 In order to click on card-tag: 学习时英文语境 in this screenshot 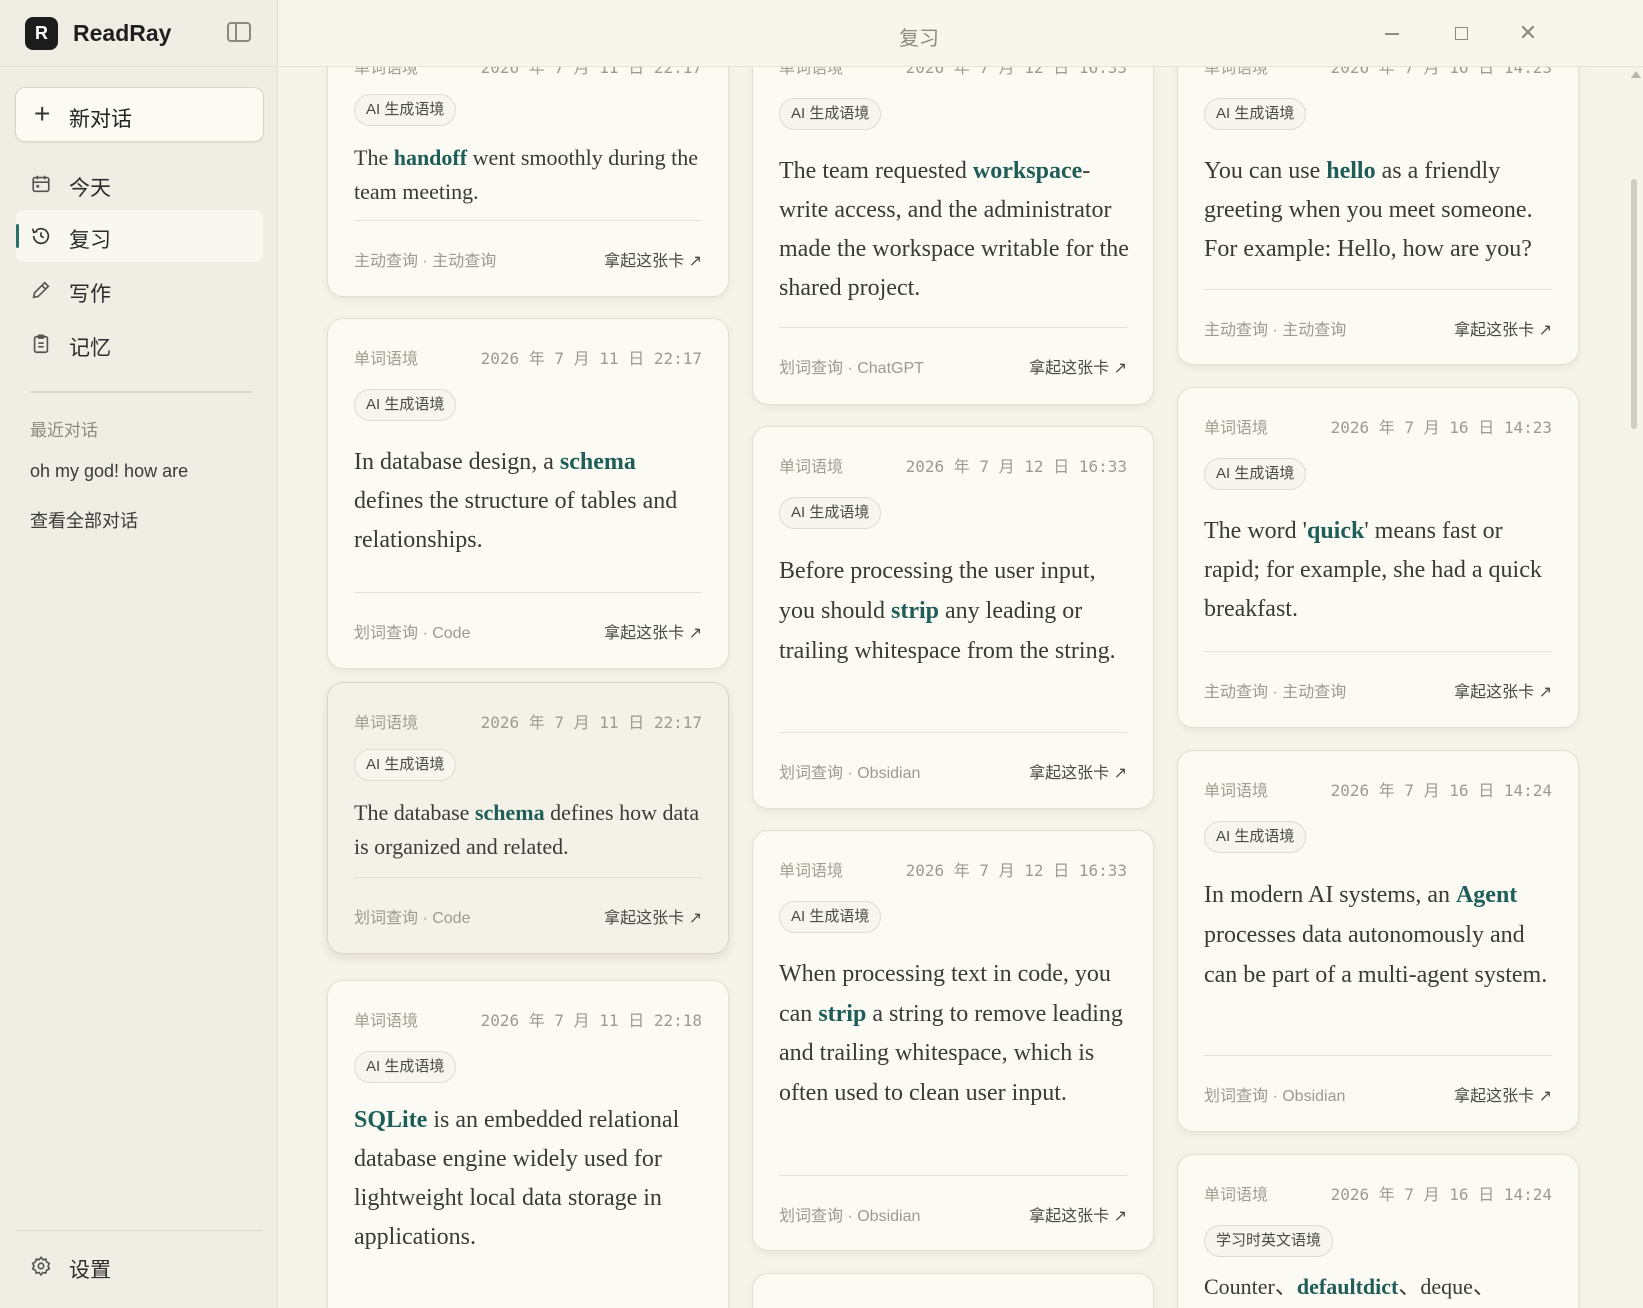, I will do `click(1269, 1241)`.